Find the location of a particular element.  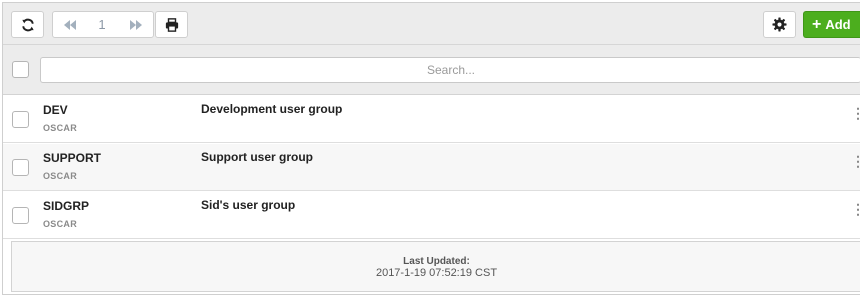

next-page-button is located at coordinates (135, 24).